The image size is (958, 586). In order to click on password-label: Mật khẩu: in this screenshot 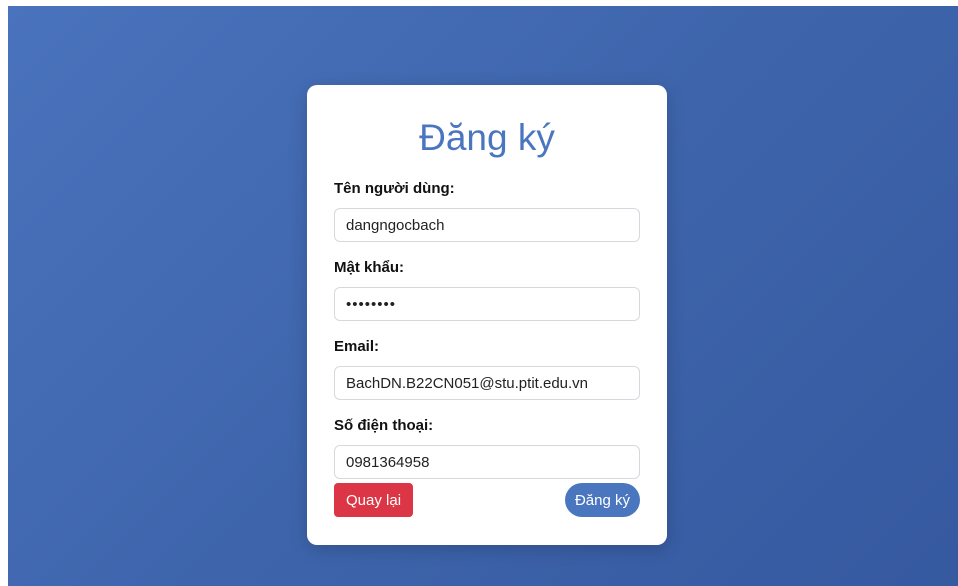, I will do `click(369, 267)`.